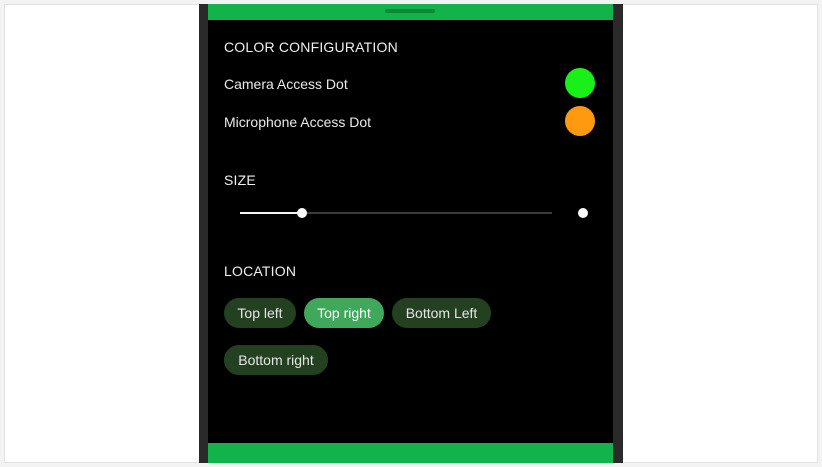 The height and width of the screenshot is (467, 822). I want to click on size-slider-active-track, so click(271, 213).